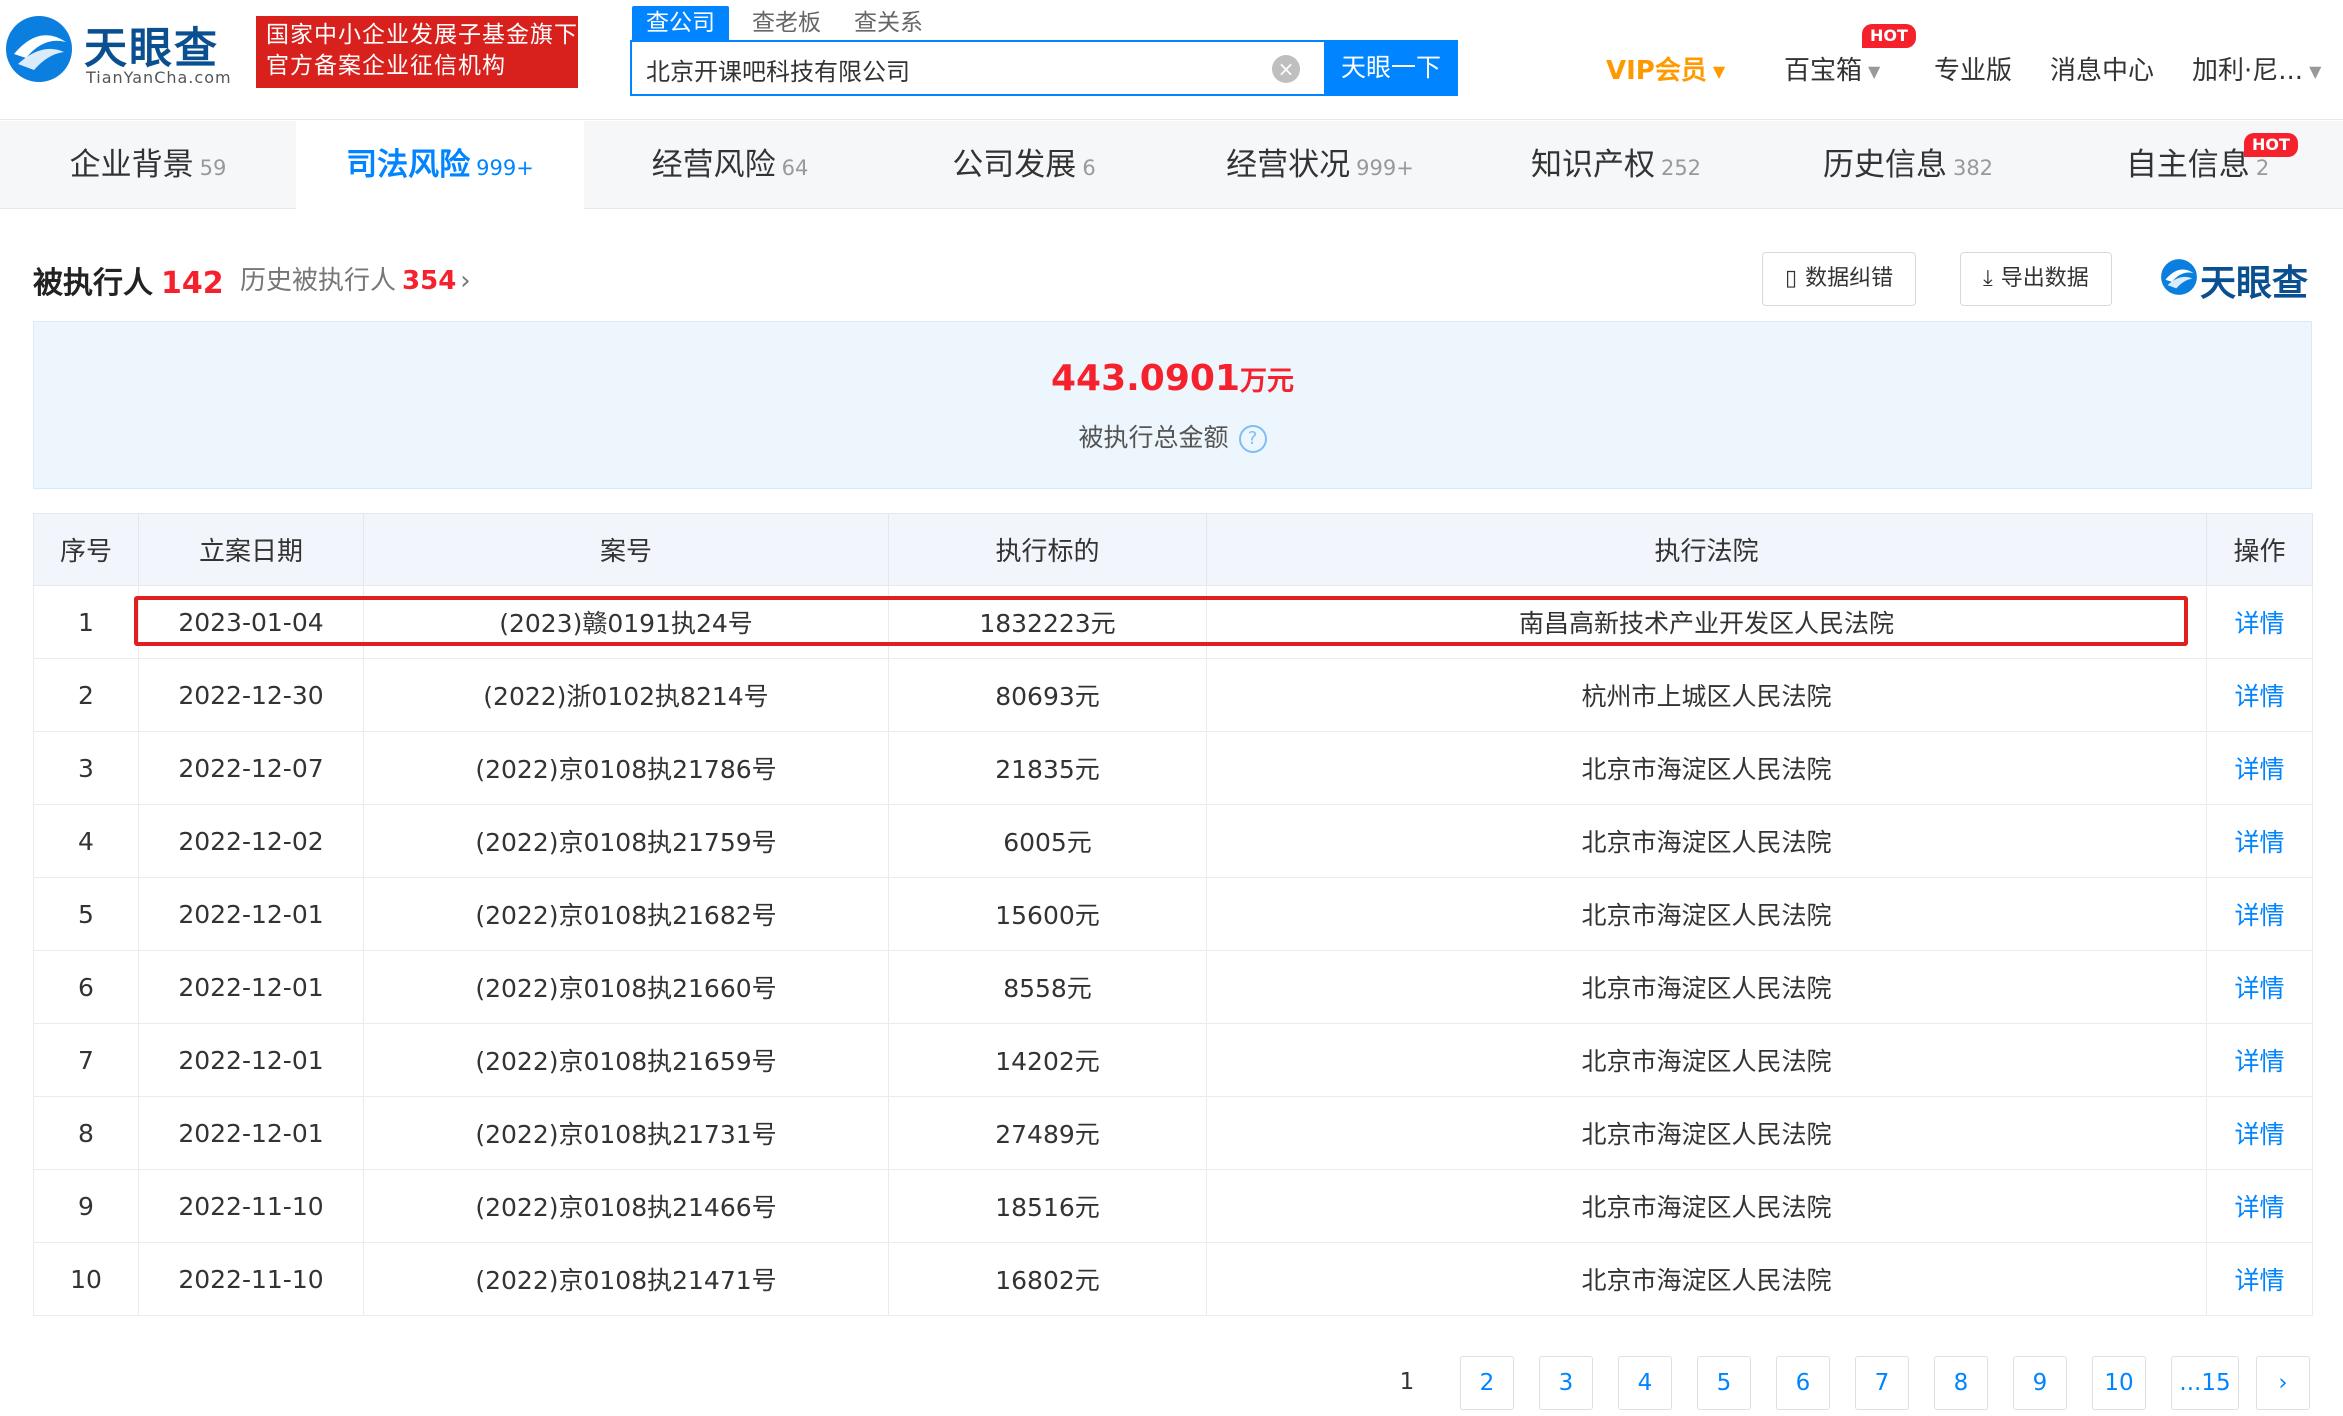 The width and height of the screenshot is (2343, 1416). What do you see at coordinates (1047, 1060) in the screenshot?
I see `cell-amount: 14202元` at bounding box center [1047, 1060].